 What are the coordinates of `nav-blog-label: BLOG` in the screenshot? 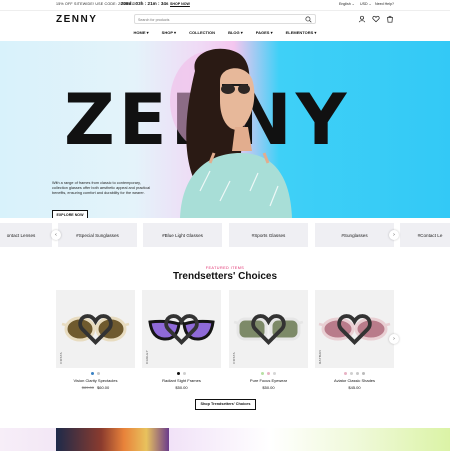 It's located at (234, 32).